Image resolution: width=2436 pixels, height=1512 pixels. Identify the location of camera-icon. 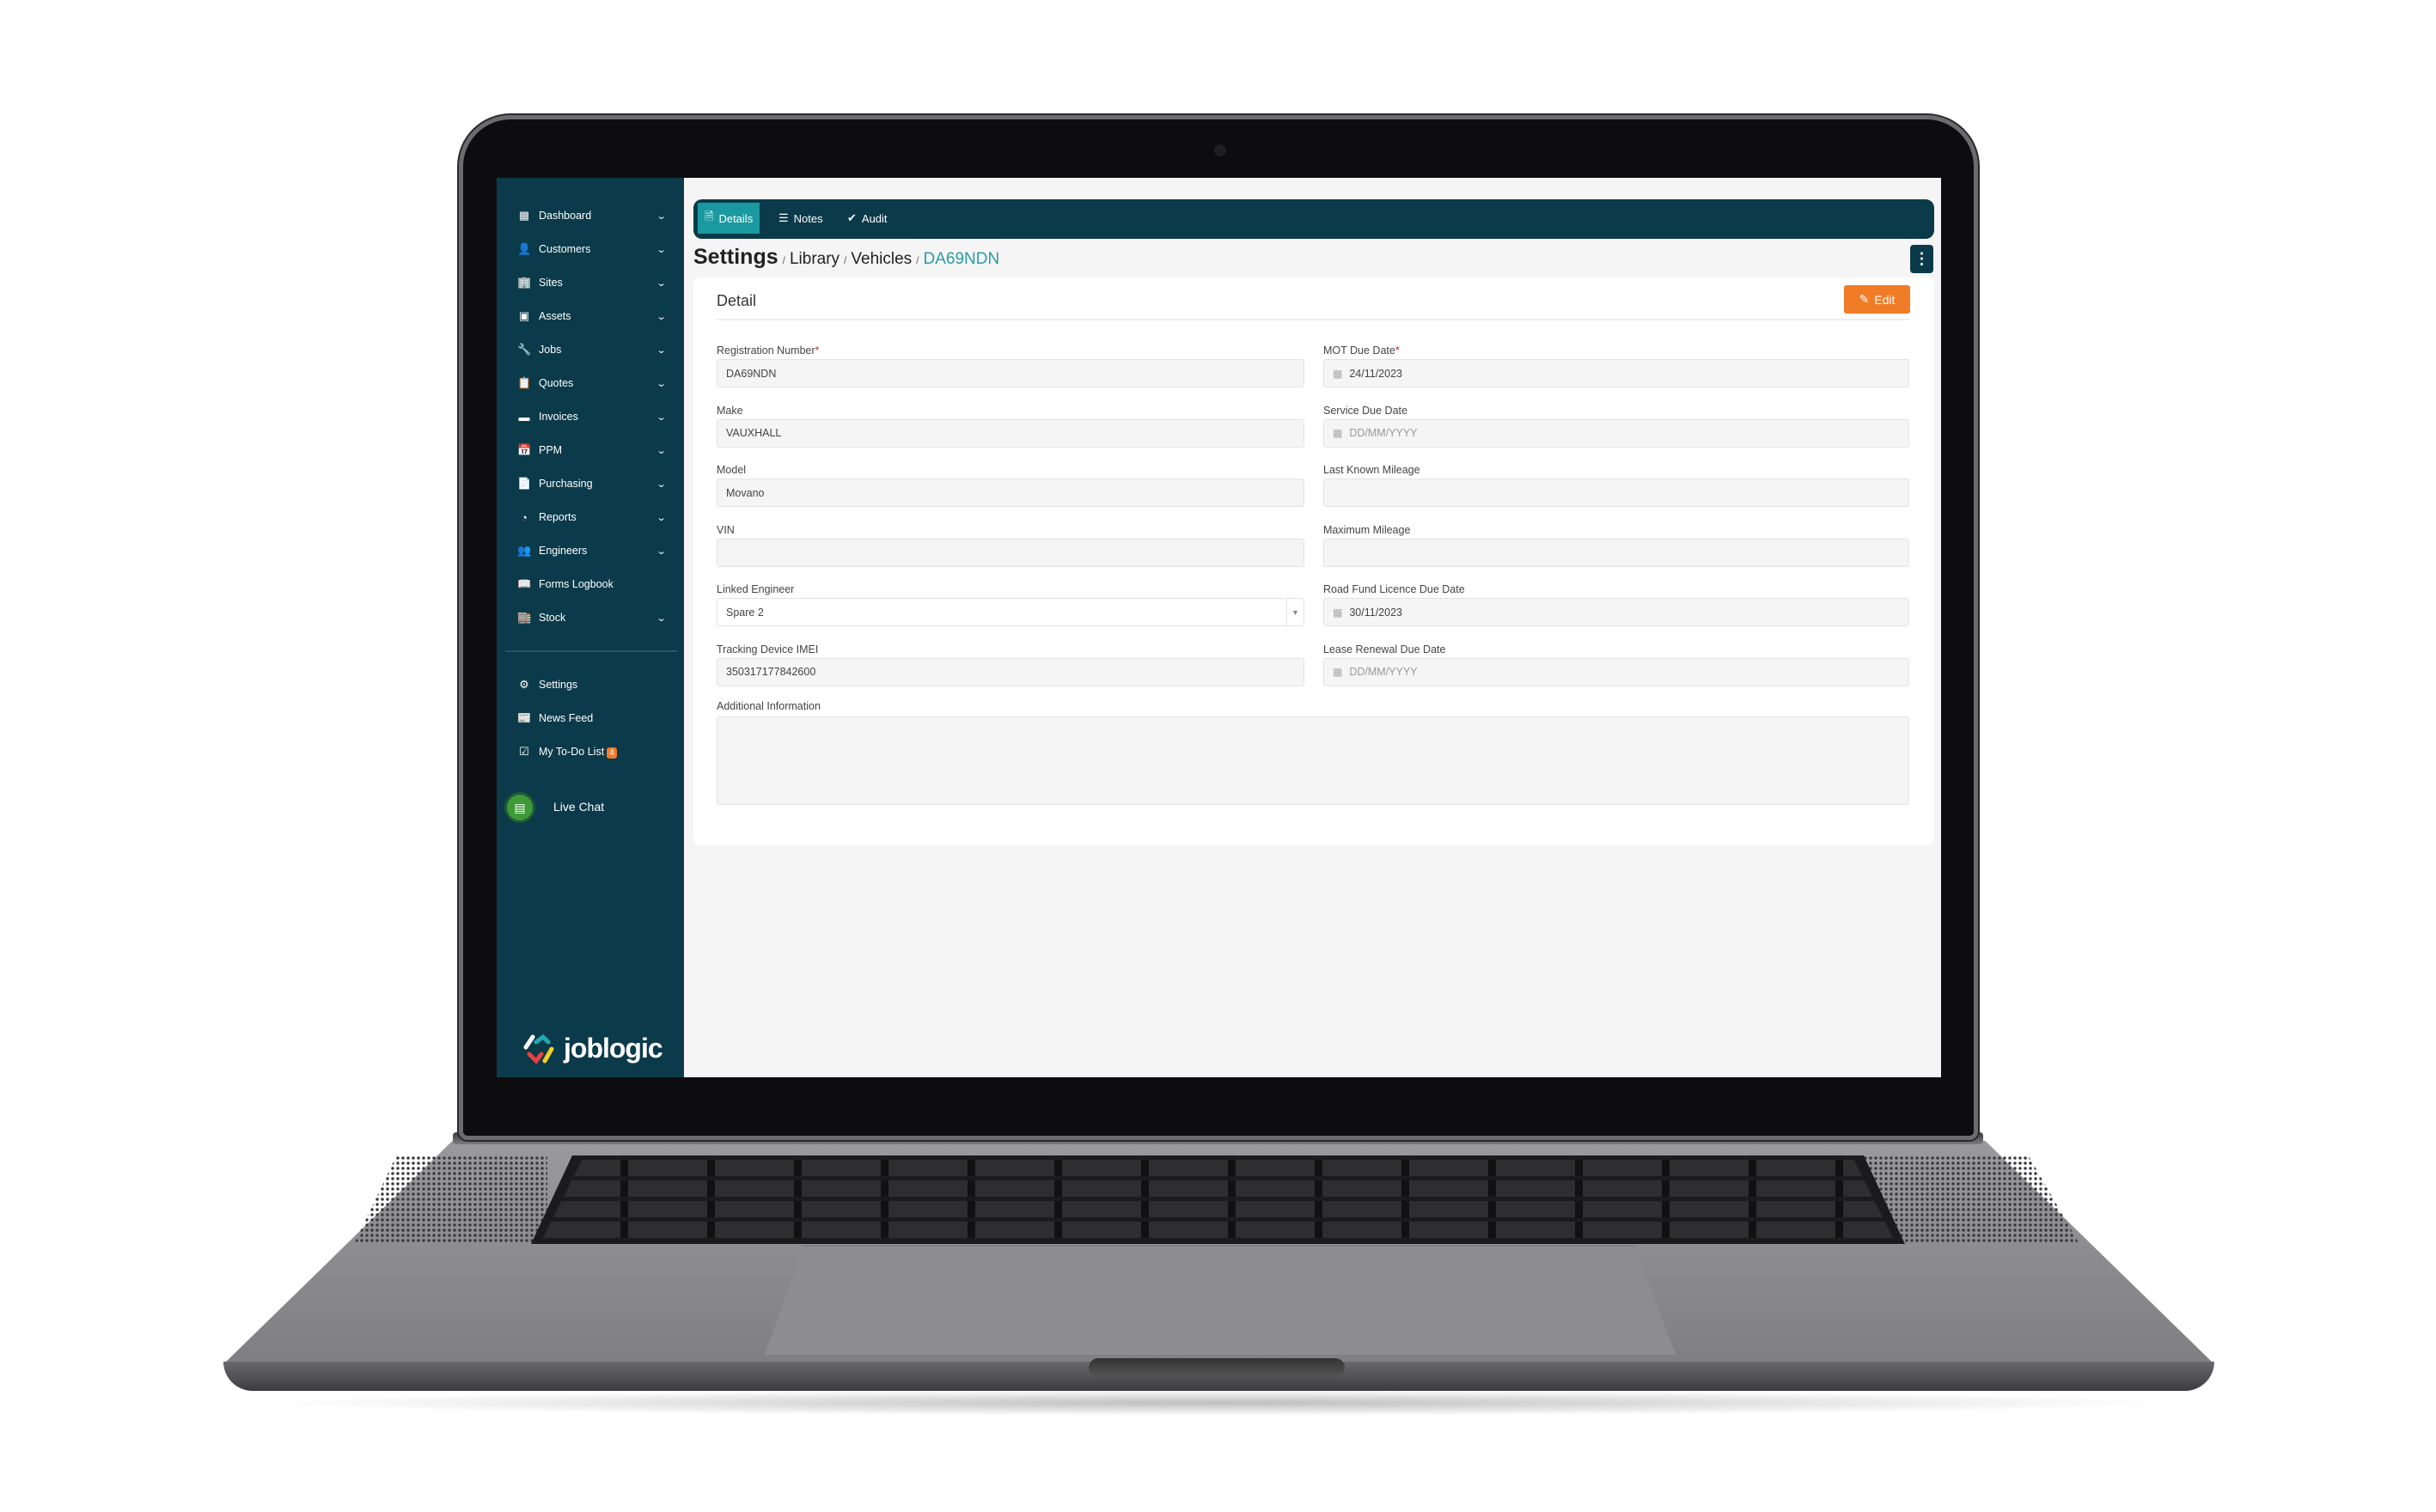
(1220, 150).